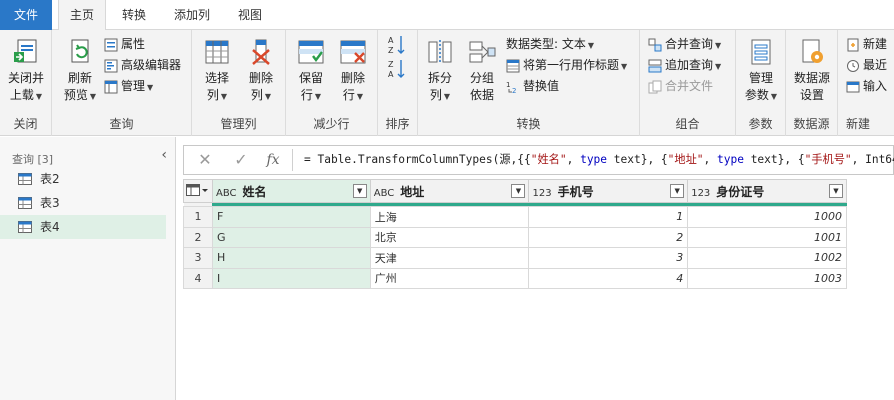 The height and width of the screenshot is (400, 894). I want to click on cell-id-number: 1002, so click(767, 258).